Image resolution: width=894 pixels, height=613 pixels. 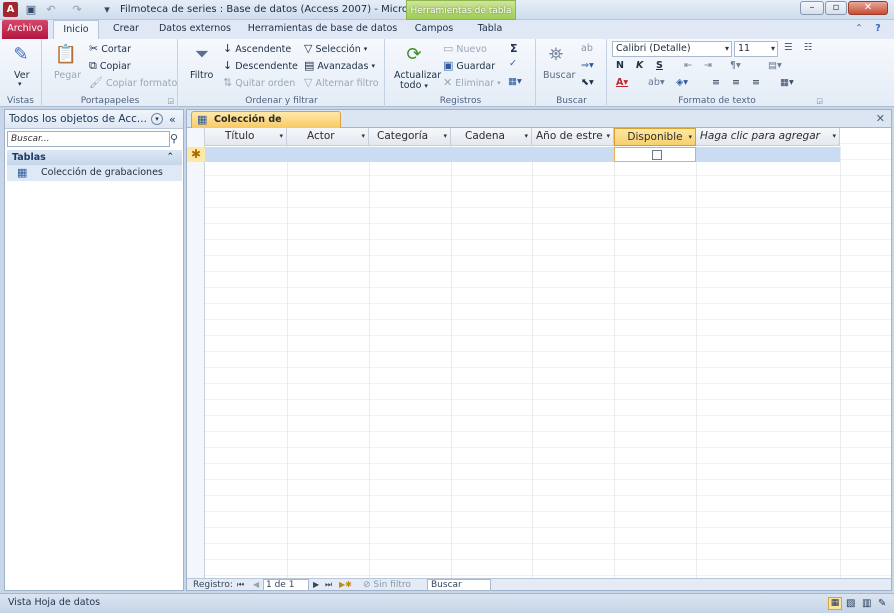 What do you see at coordinates (688, 65) in the screenshot?
I see `decrease-indent-icon: ⇤` at bounding box center [688, 65].